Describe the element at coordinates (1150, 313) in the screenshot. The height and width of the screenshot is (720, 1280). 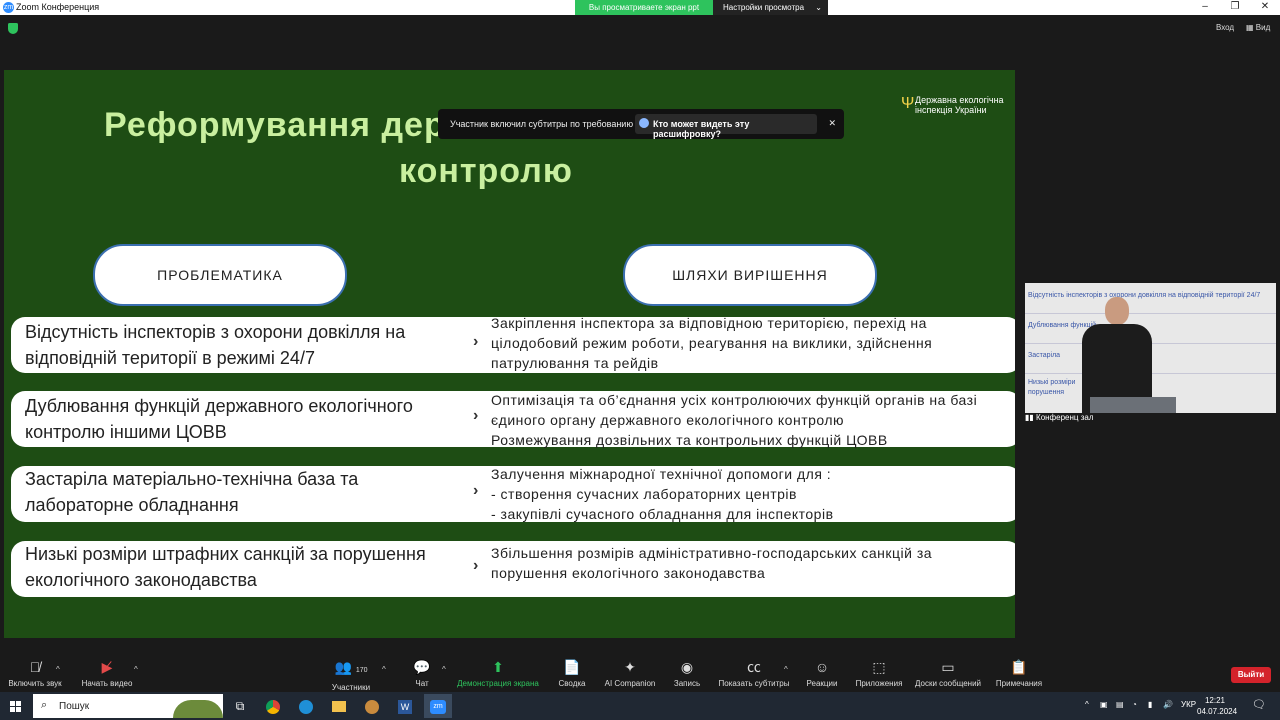
I see `divider` at that location.